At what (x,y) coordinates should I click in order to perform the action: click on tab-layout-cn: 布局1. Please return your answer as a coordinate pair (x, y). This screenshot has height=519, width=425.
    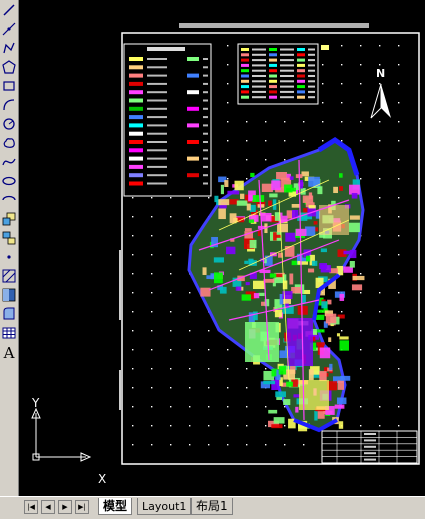
    Looking at the image, I should click on (212, 506).